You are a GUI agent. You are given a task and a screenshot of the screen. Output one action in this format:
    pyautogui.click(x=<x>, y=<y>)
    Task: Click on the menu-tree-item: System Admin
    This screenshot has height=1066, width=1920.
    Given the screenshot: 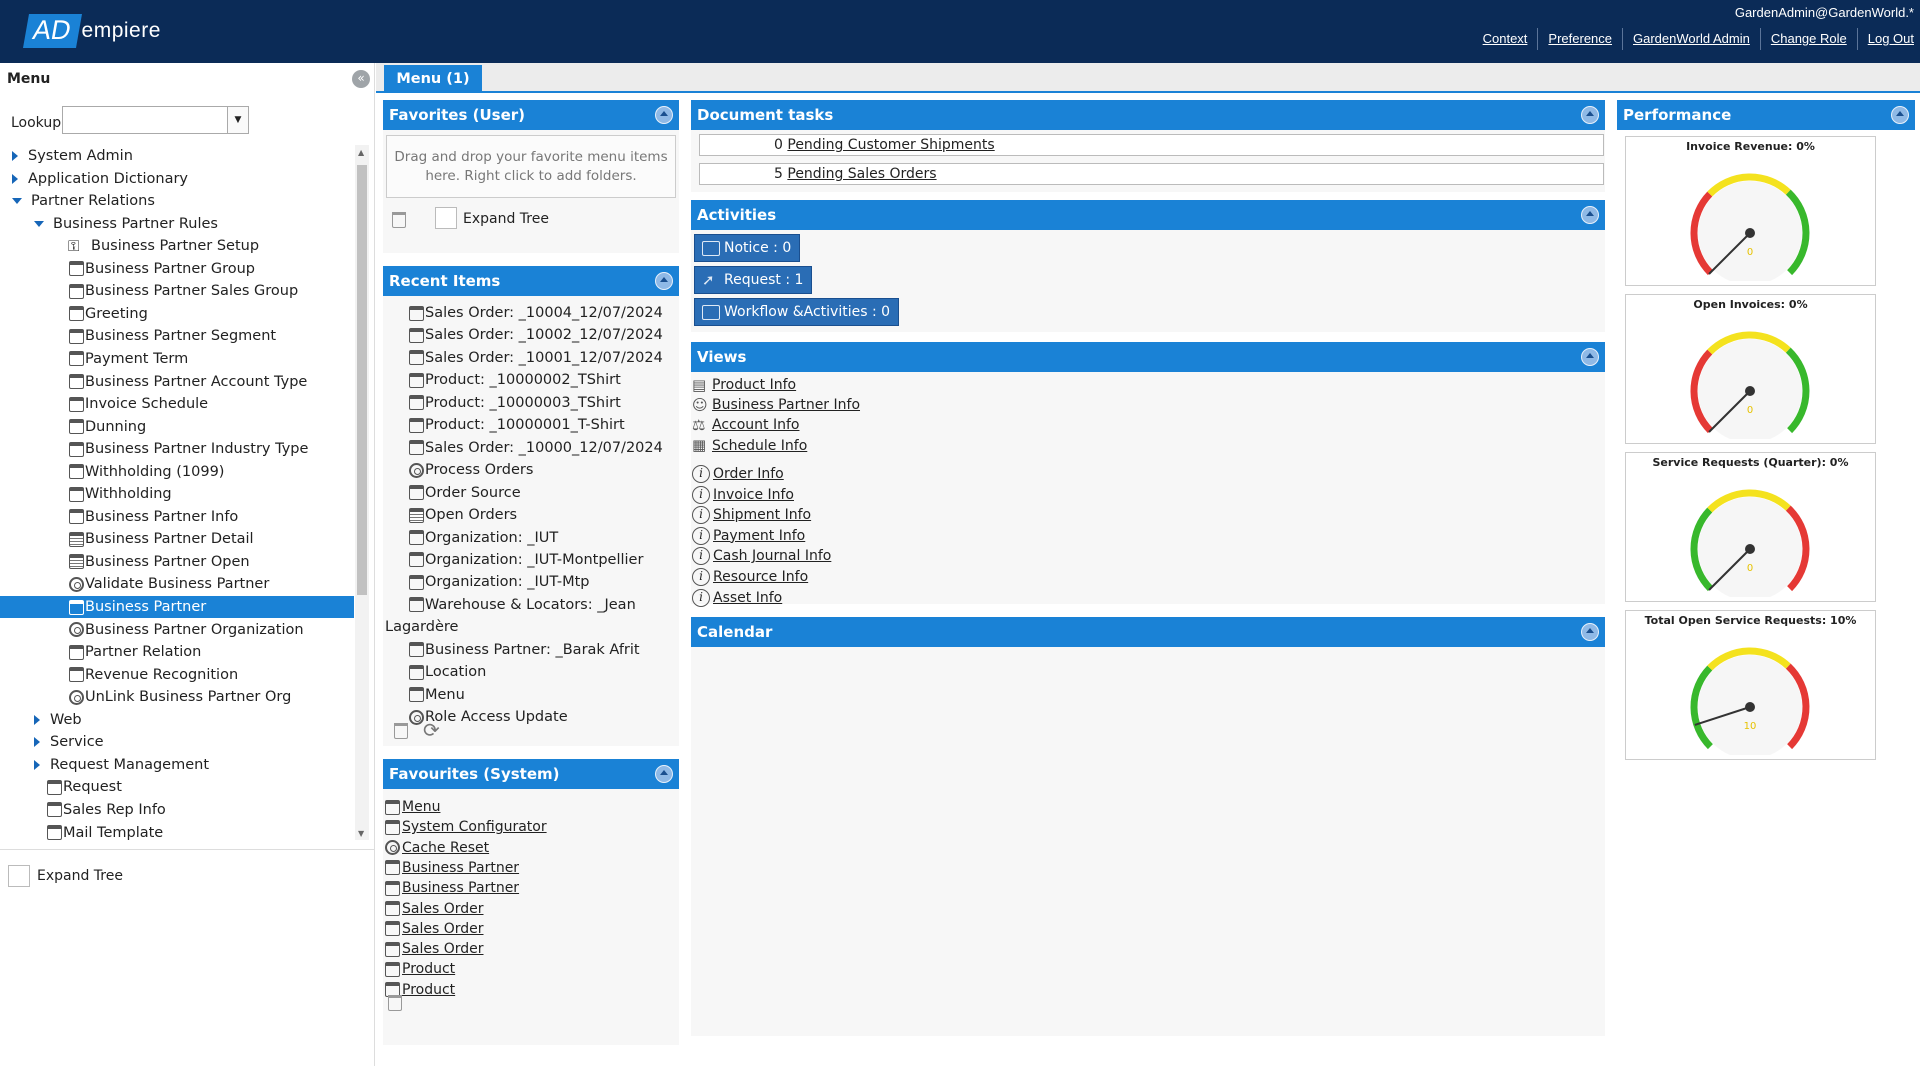 What is the action you would take?
    pyautogui.click(x=177, y=156)
    